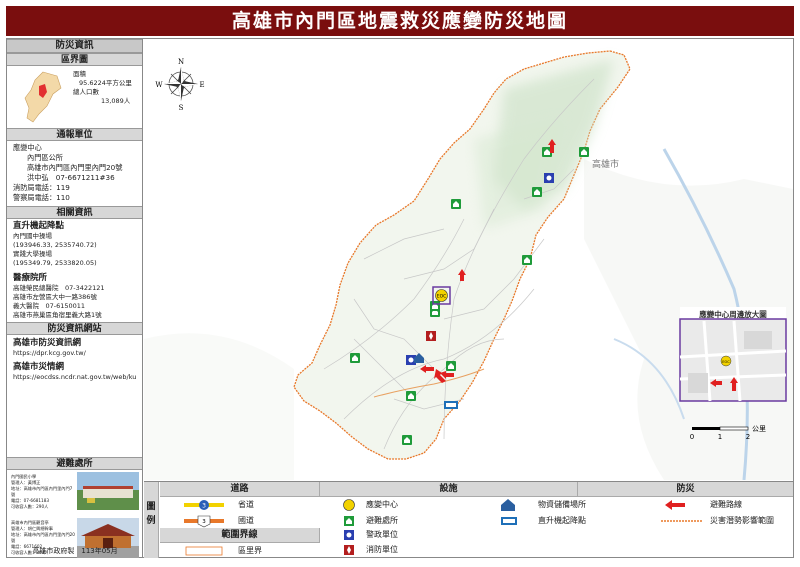  Describe the element at coordinates (726, 362) in the screenshot. I see `inset-eoc-text: EOC` at that location.